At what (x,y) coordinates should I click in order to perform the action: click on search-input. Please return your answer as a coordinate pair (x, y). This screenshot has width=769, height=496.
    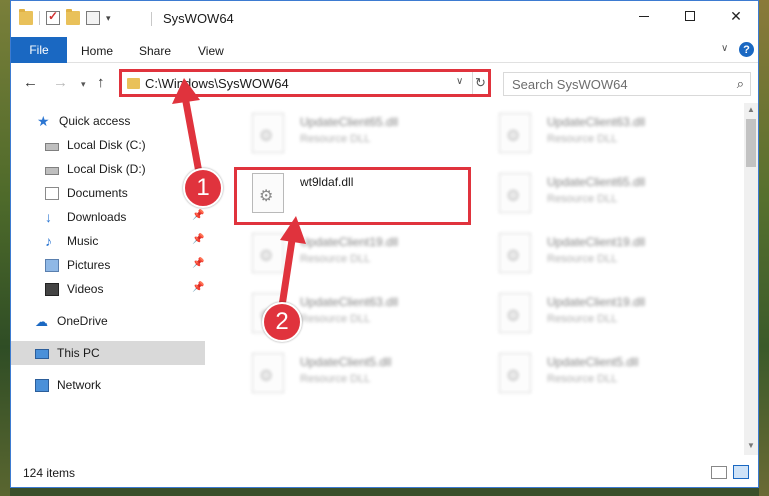
    Looking at the image, I should click on (614, 84).